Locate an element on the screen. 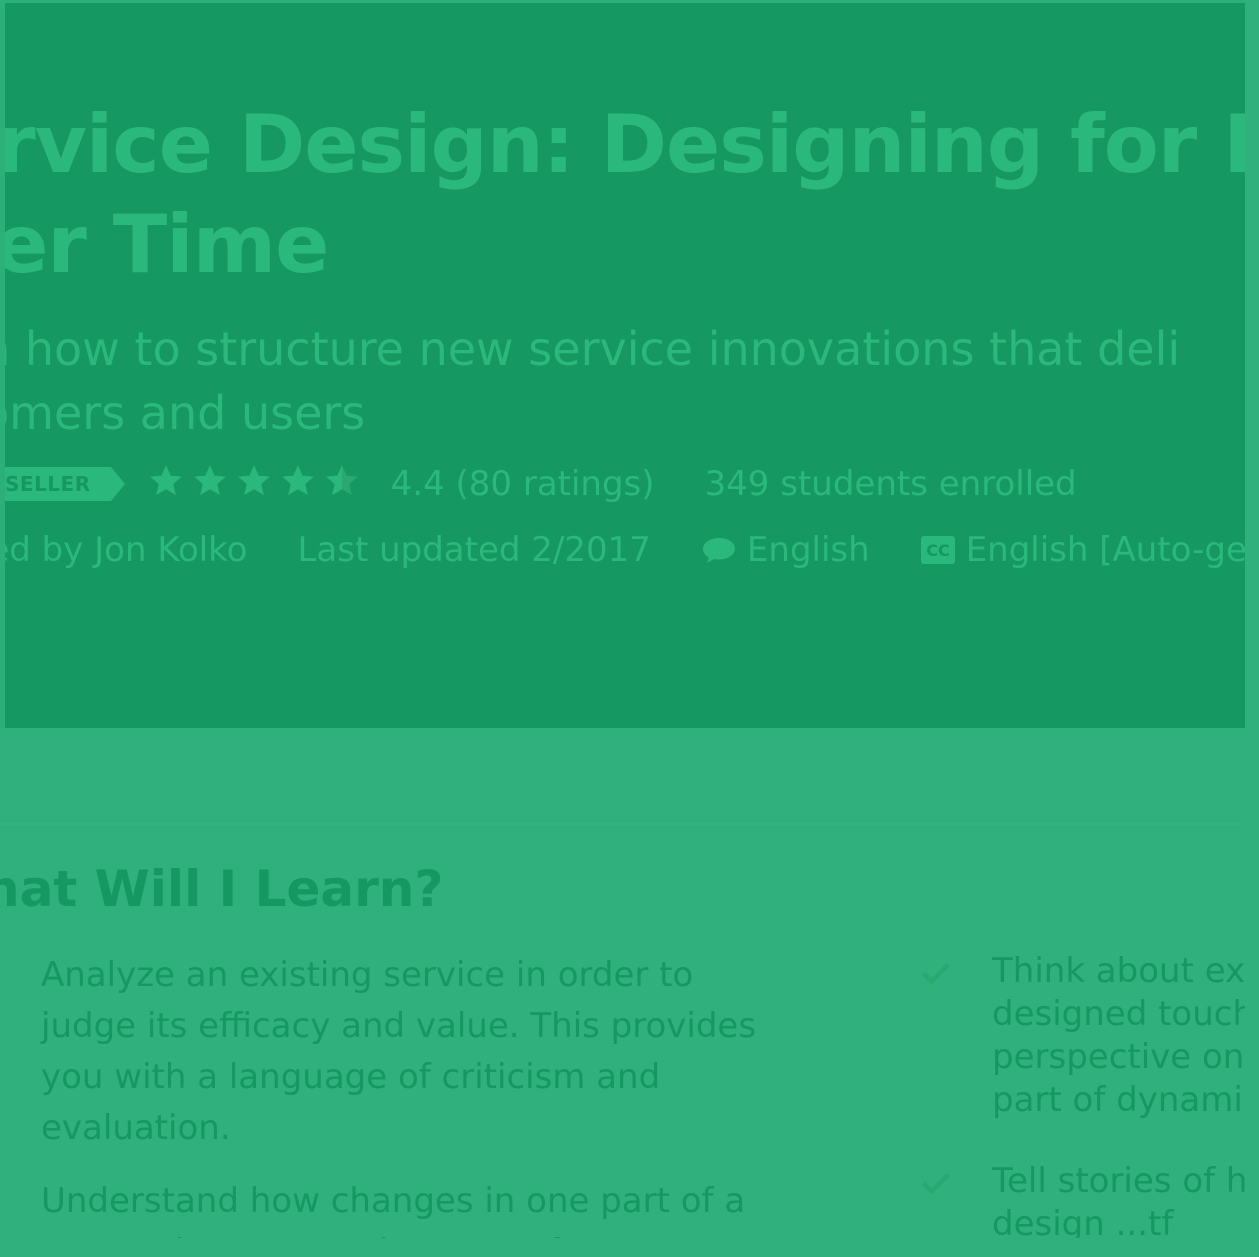 The width and height of the screenshot is (1259, 1257). learn-item-line: perspective on is located at coordinates (1118, 1057).